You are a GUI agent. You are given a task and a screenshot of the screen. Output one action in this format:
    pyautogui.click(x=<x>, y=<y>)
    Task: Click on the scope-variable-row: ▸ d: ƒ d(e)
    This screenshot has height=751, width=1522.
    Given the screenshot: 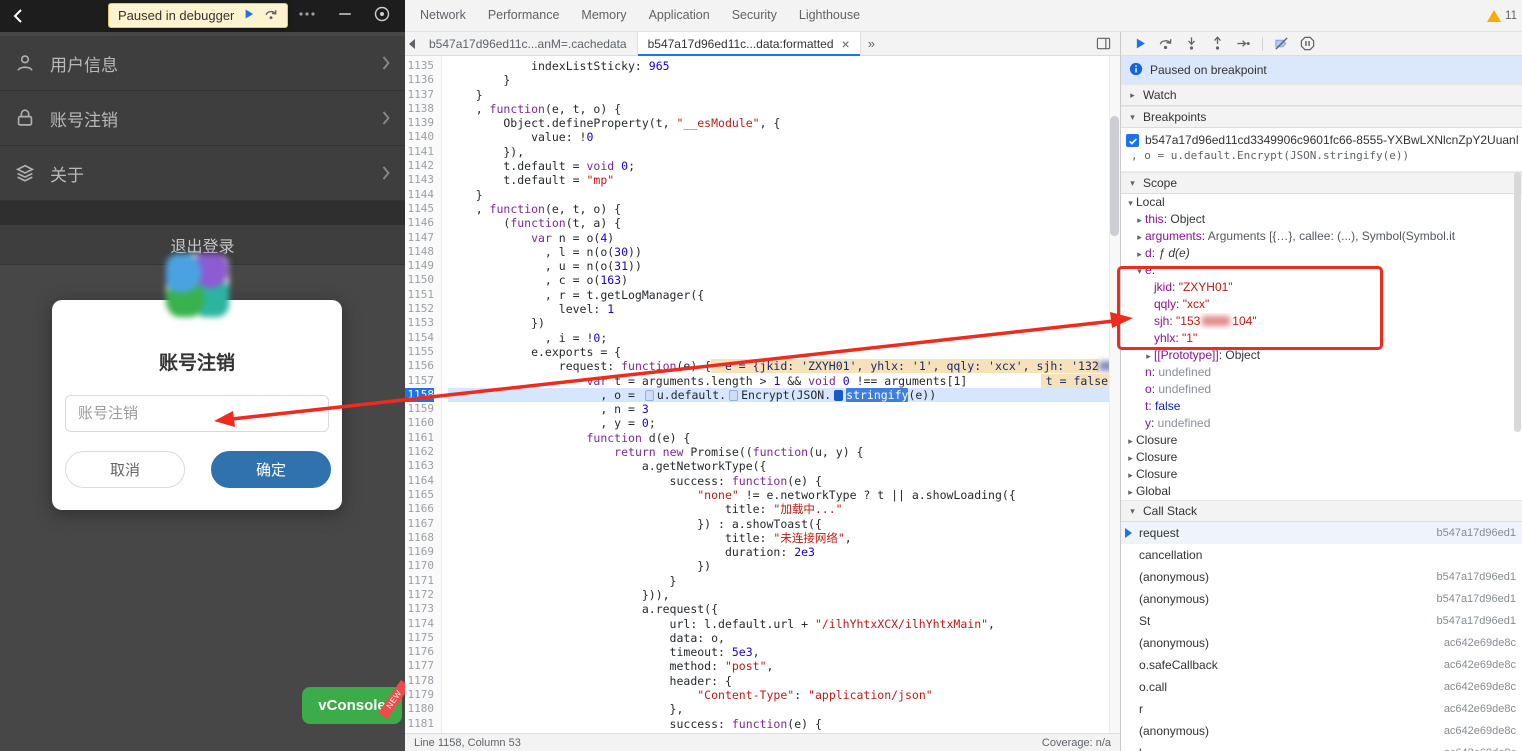 What is the action you would take?
    pyautogui.click(x=1321, y=253)
    